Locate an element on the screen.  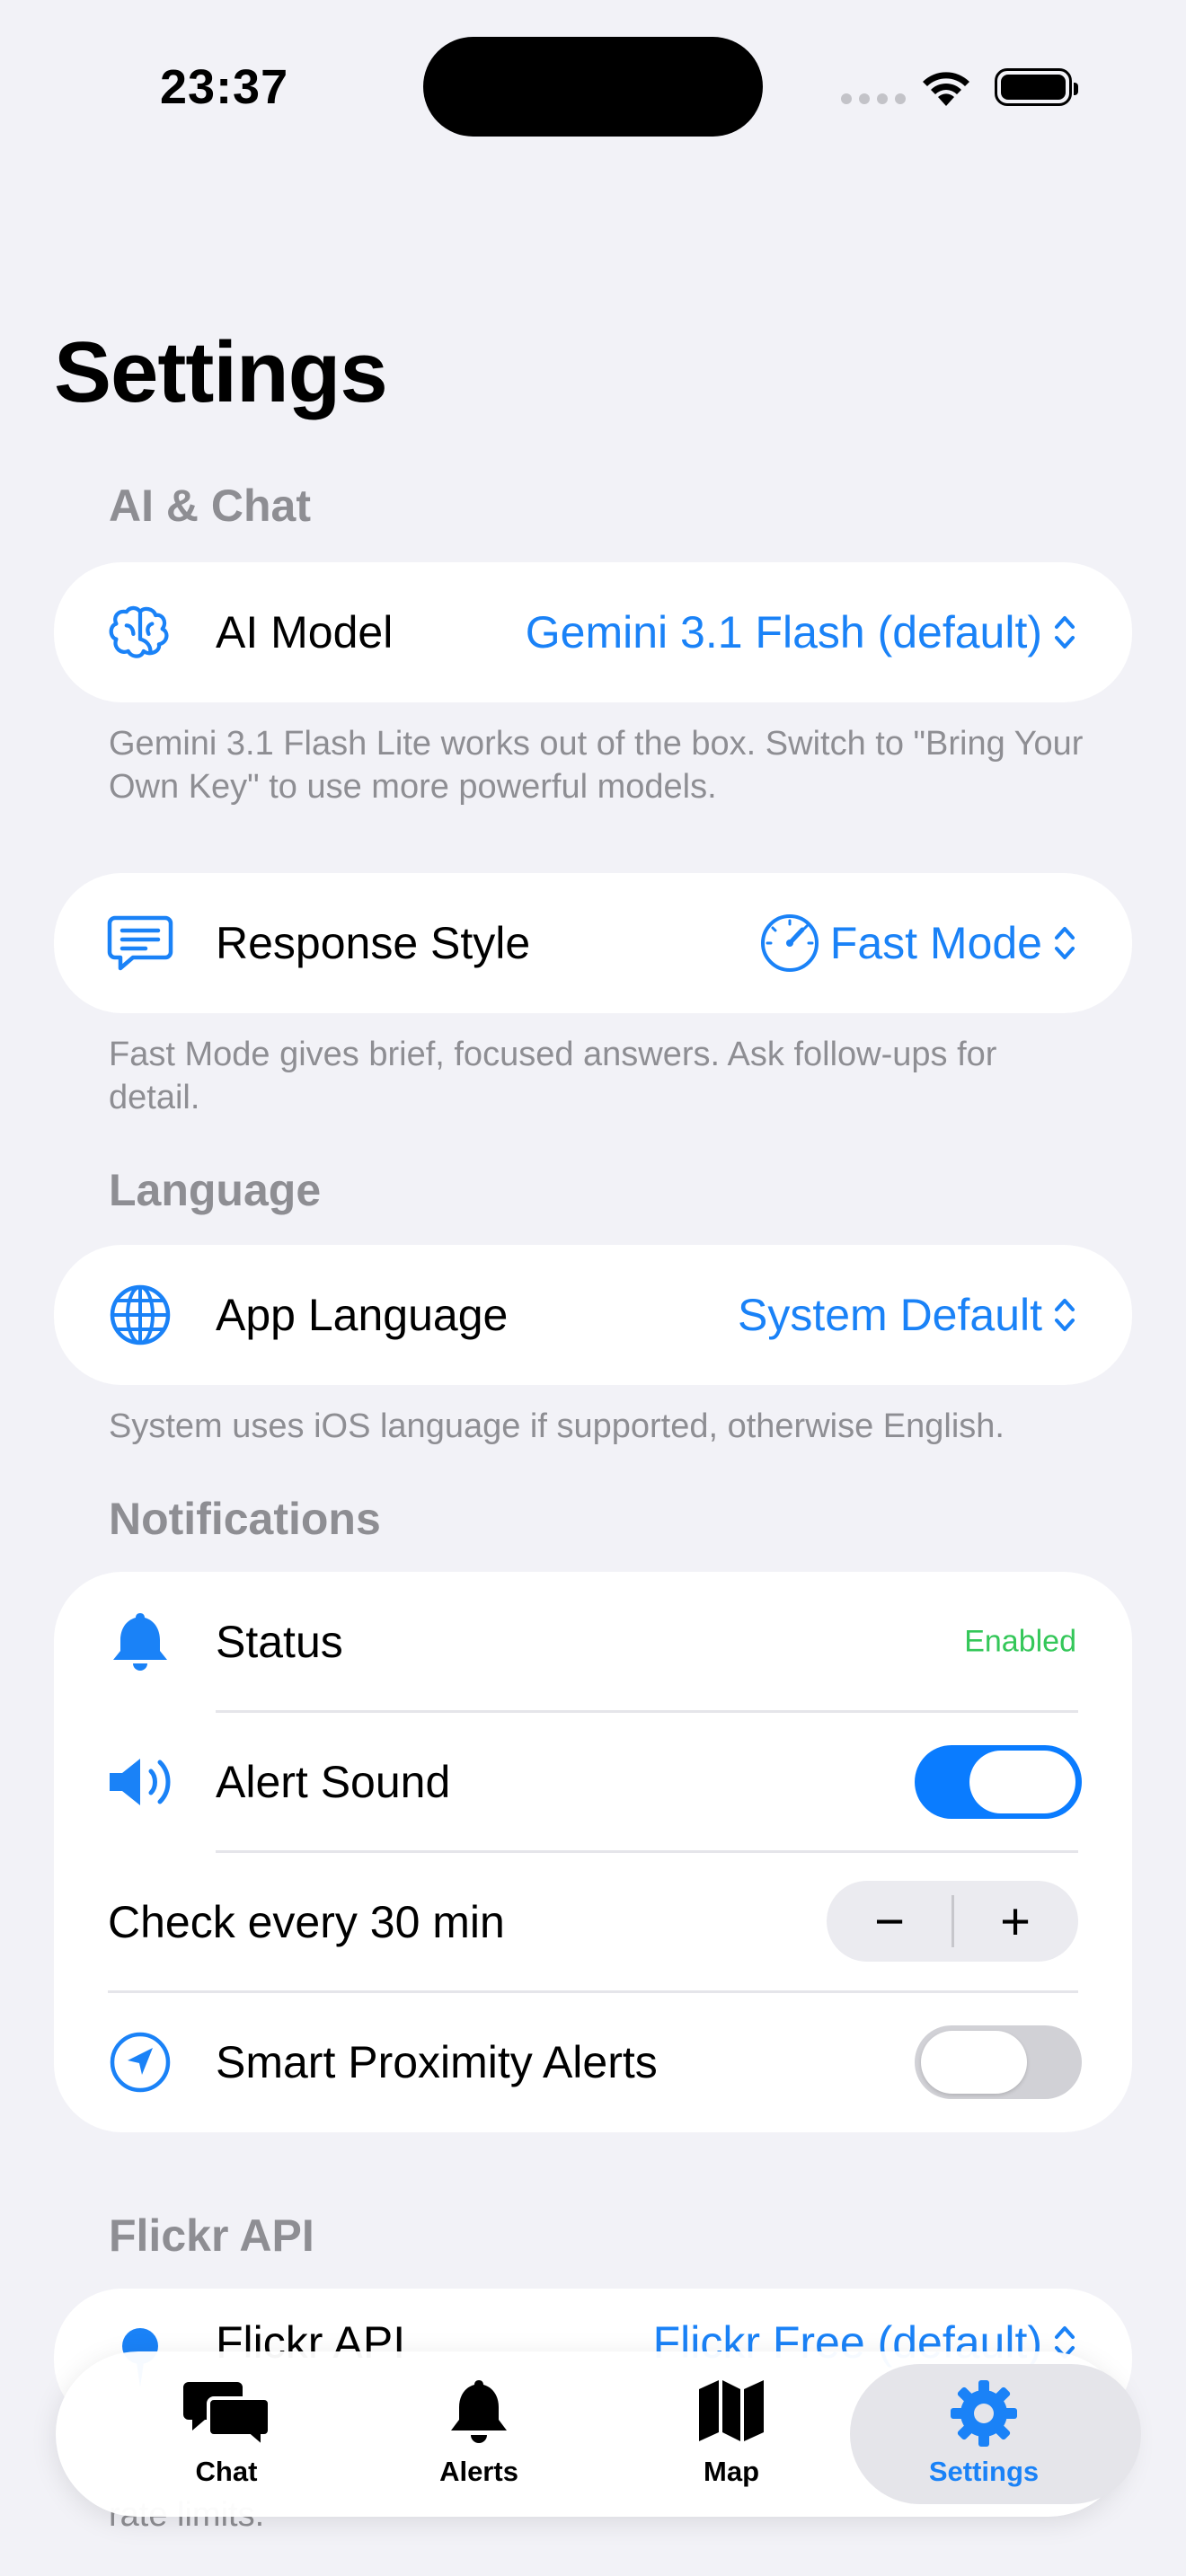
app-language-value: System Default is located at coordinates (889, 1315).